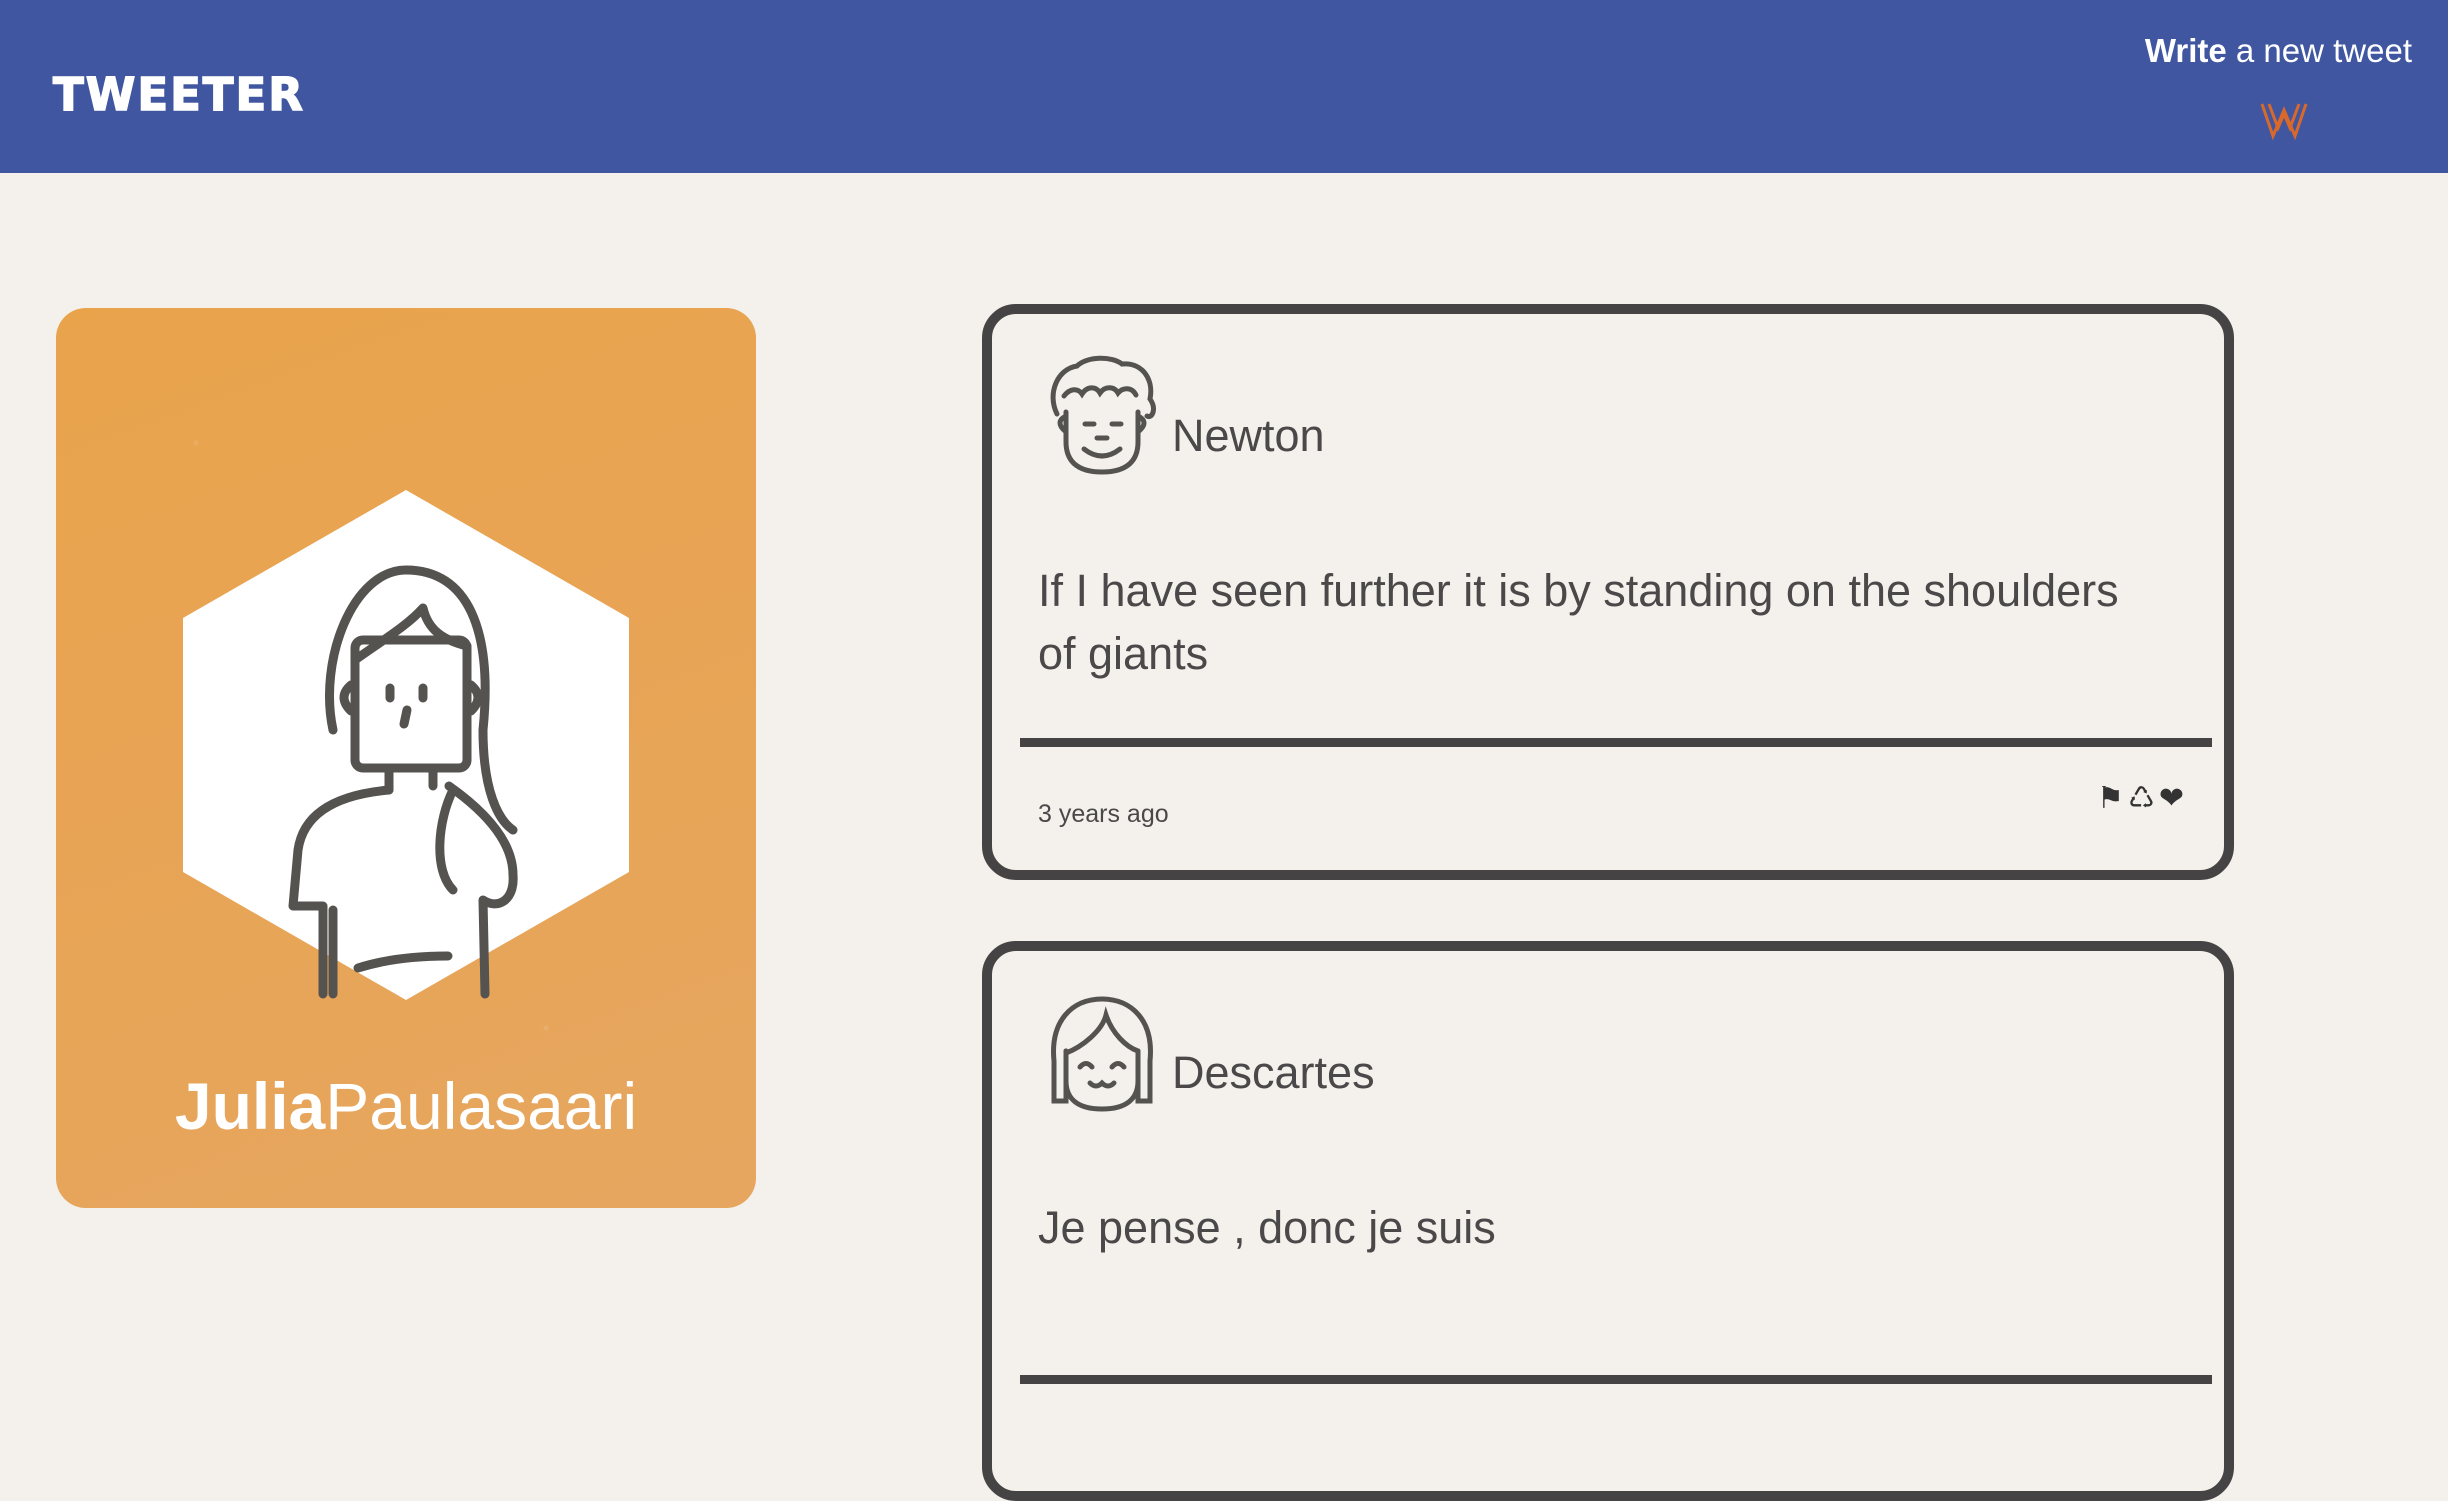 This screenshot has height=1501, width=2448. I want to click on tweet-actions: ⚑ ♺ ❤, so click(2140, 799).